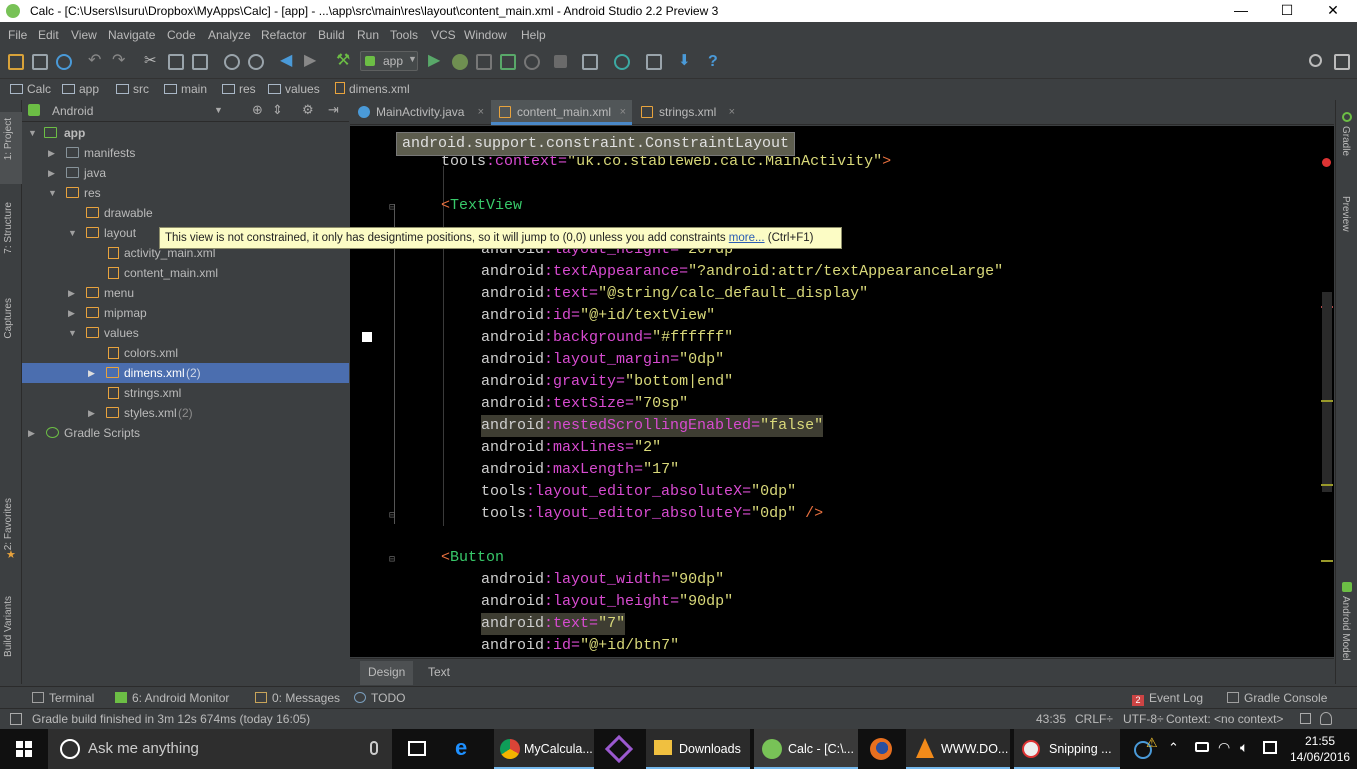 The height and width of the screenshot is (769, 1357). Describe the element at coordinates (181, 35) in the screenshot. I see `menu-code: Code` at that location.